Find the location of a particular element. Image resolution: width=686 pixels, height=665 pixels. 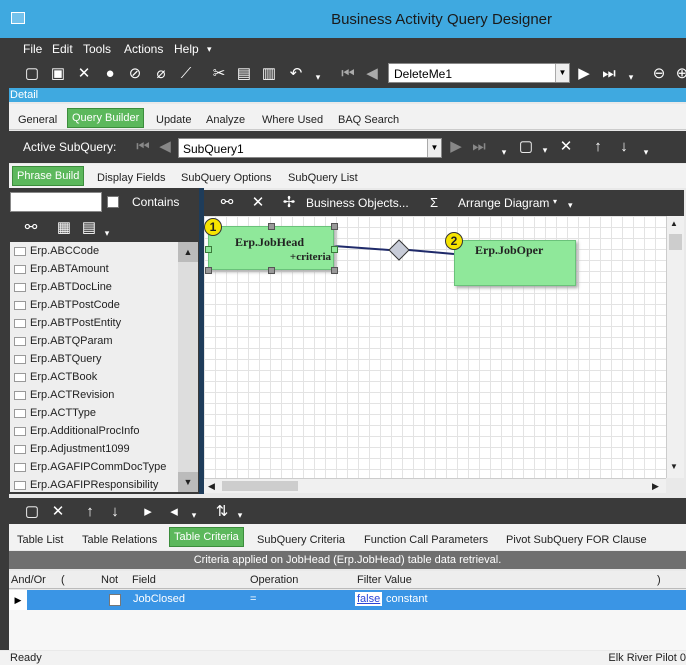

column-header: Not is located at coordinates (109, 580).